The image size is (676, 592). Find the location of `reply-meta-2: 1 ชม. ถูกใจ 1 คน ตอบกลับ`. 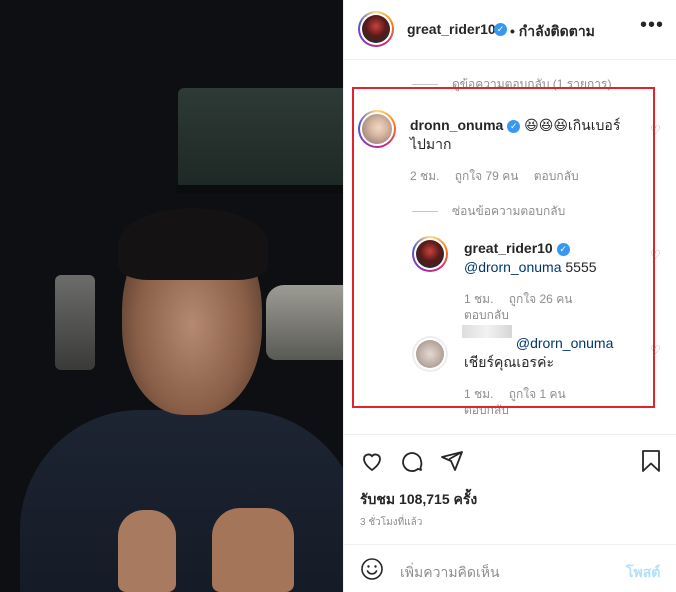

reply-meta-2: 1 ชม. ถูกใจ 1 คน ตอบกลับ is located at coordinates (554, 402).